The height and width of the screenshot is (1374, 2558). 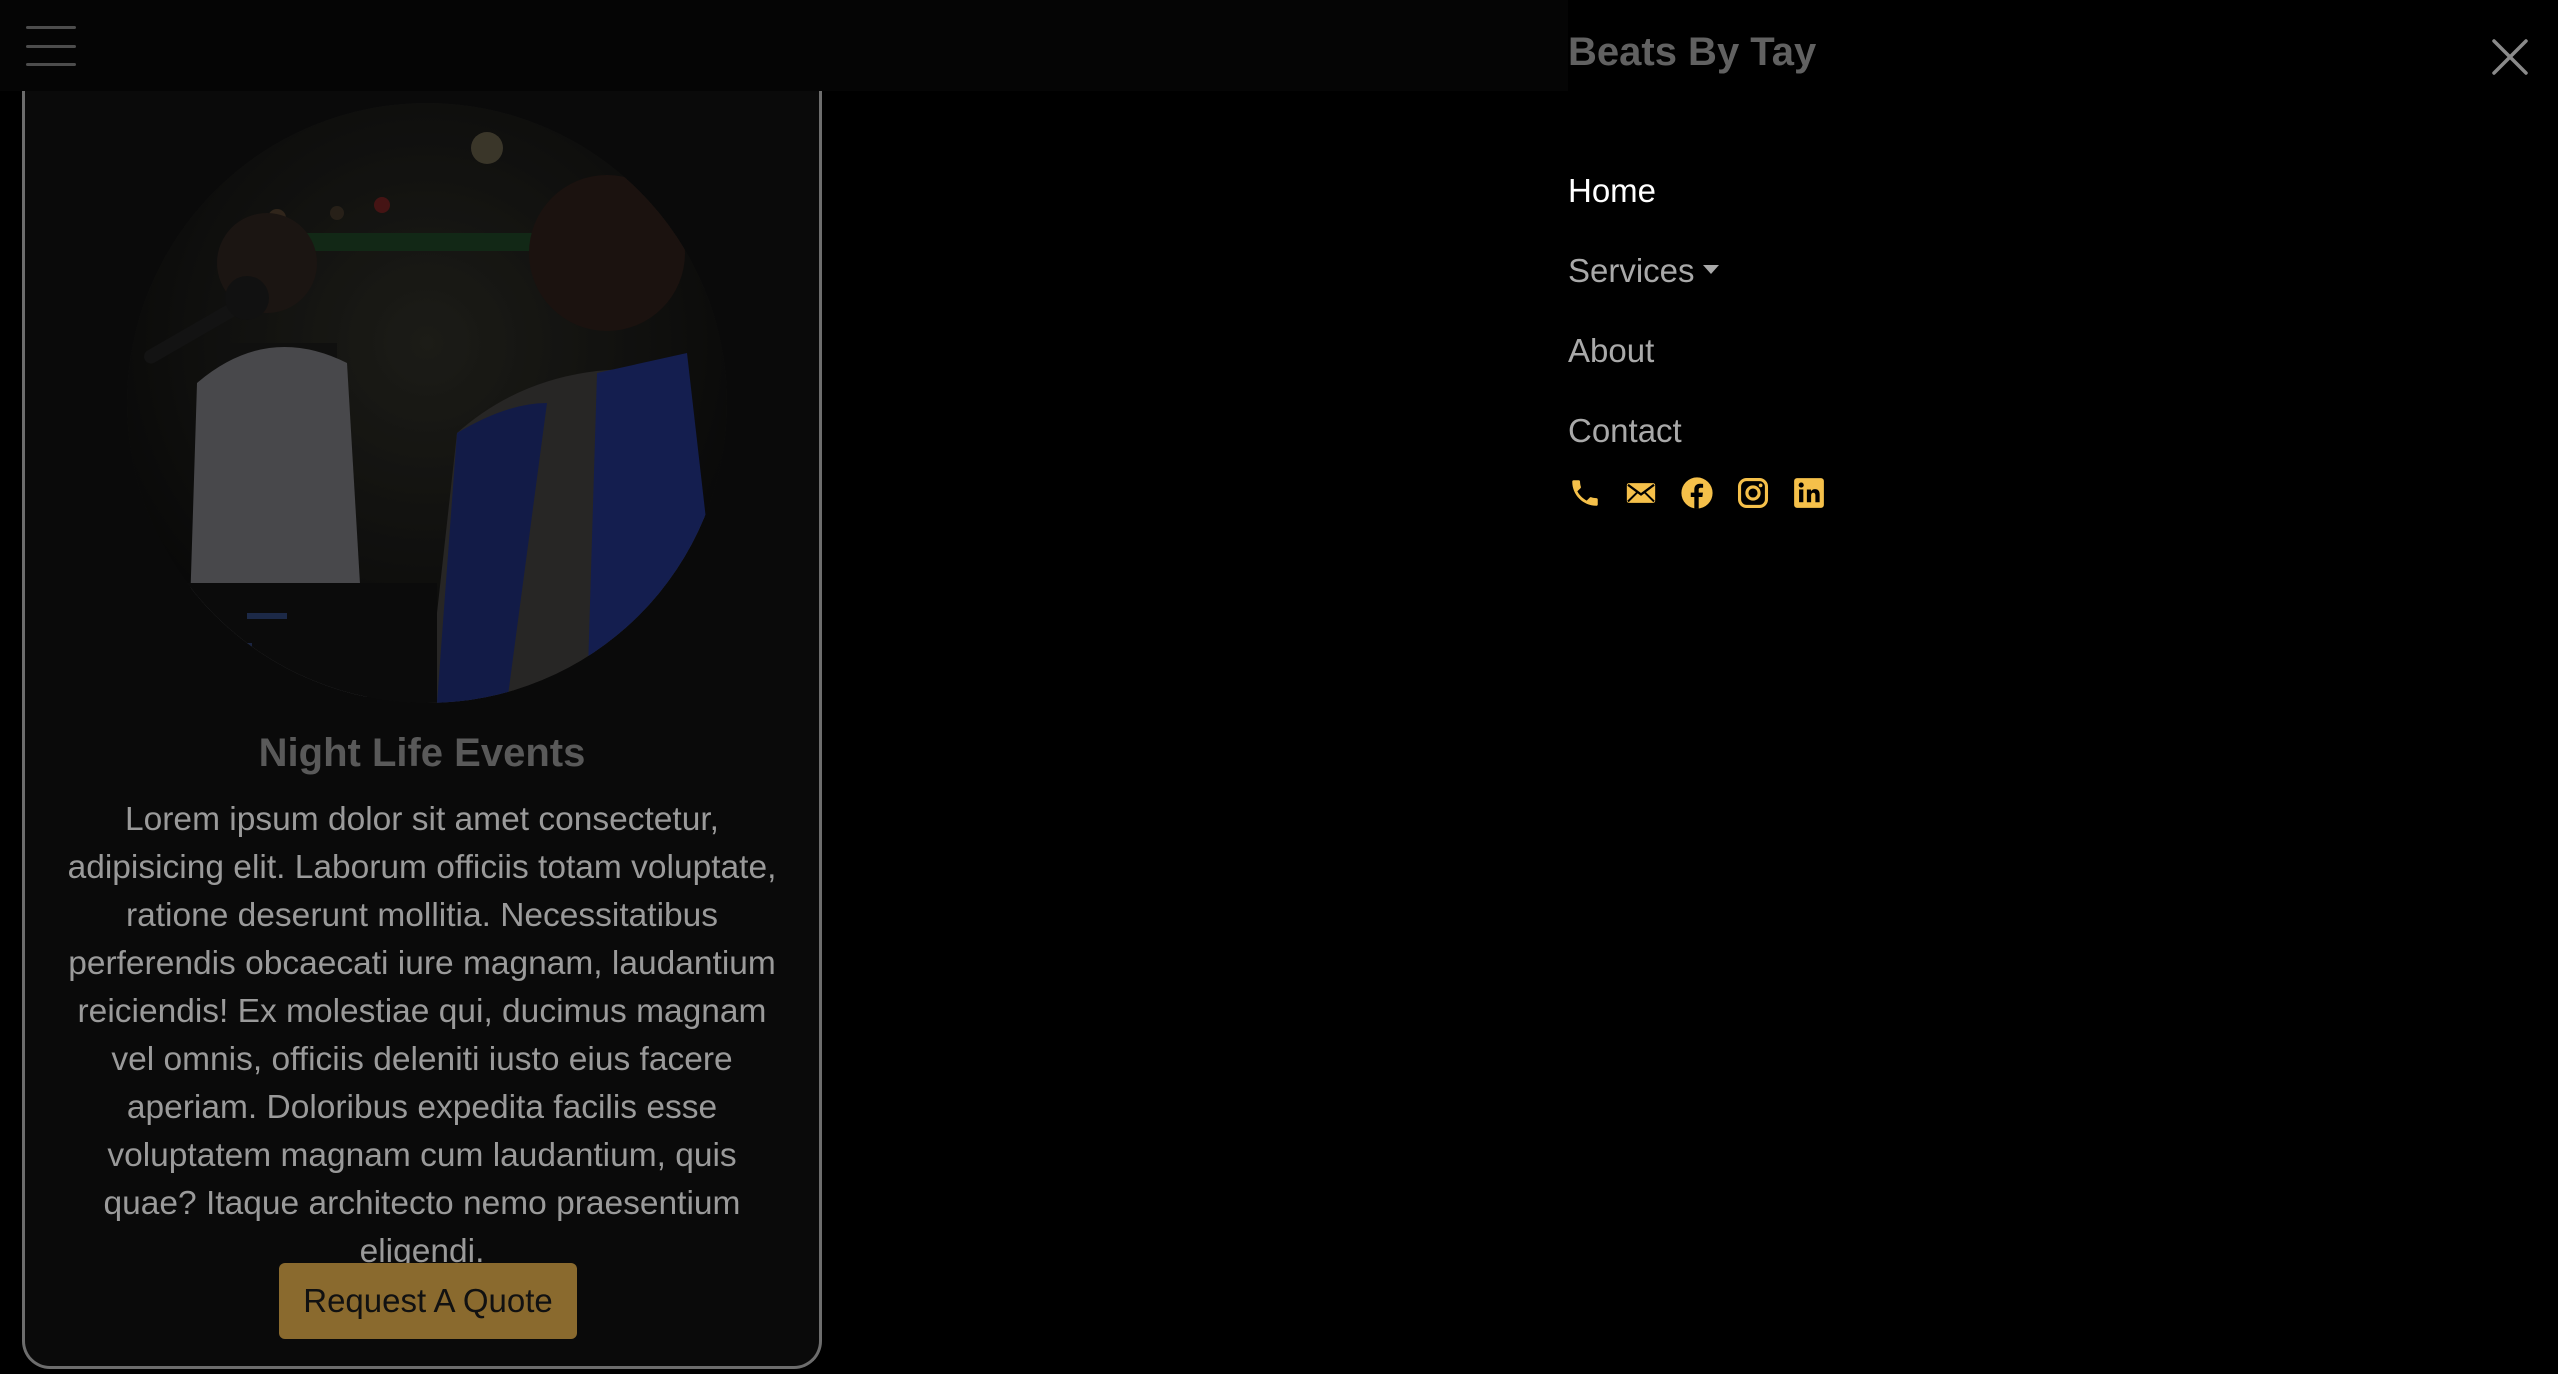 I want to click on facebook-icon, so click(x=1697, y=493).